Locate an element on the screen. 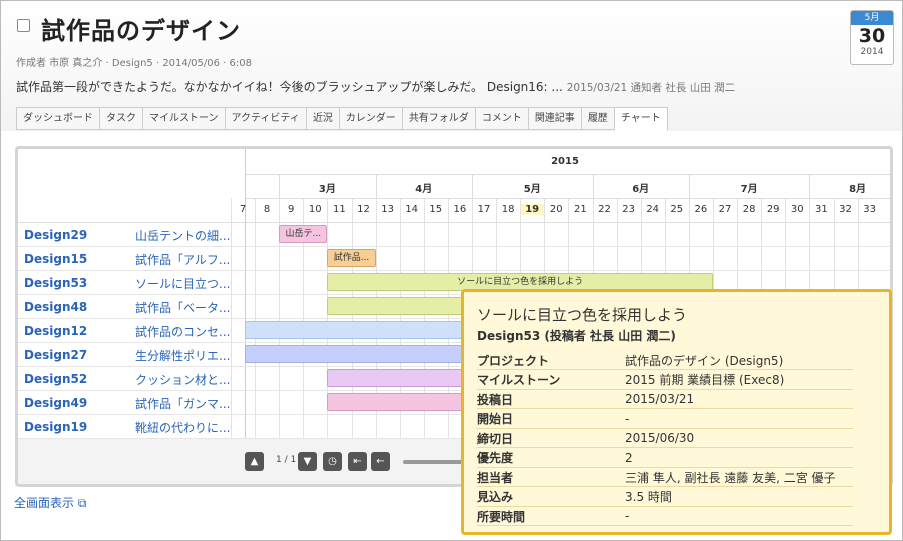 The height and width of the screenshot is (541, 903). tab-5: カレンダー is located at coordinates (371, 118).